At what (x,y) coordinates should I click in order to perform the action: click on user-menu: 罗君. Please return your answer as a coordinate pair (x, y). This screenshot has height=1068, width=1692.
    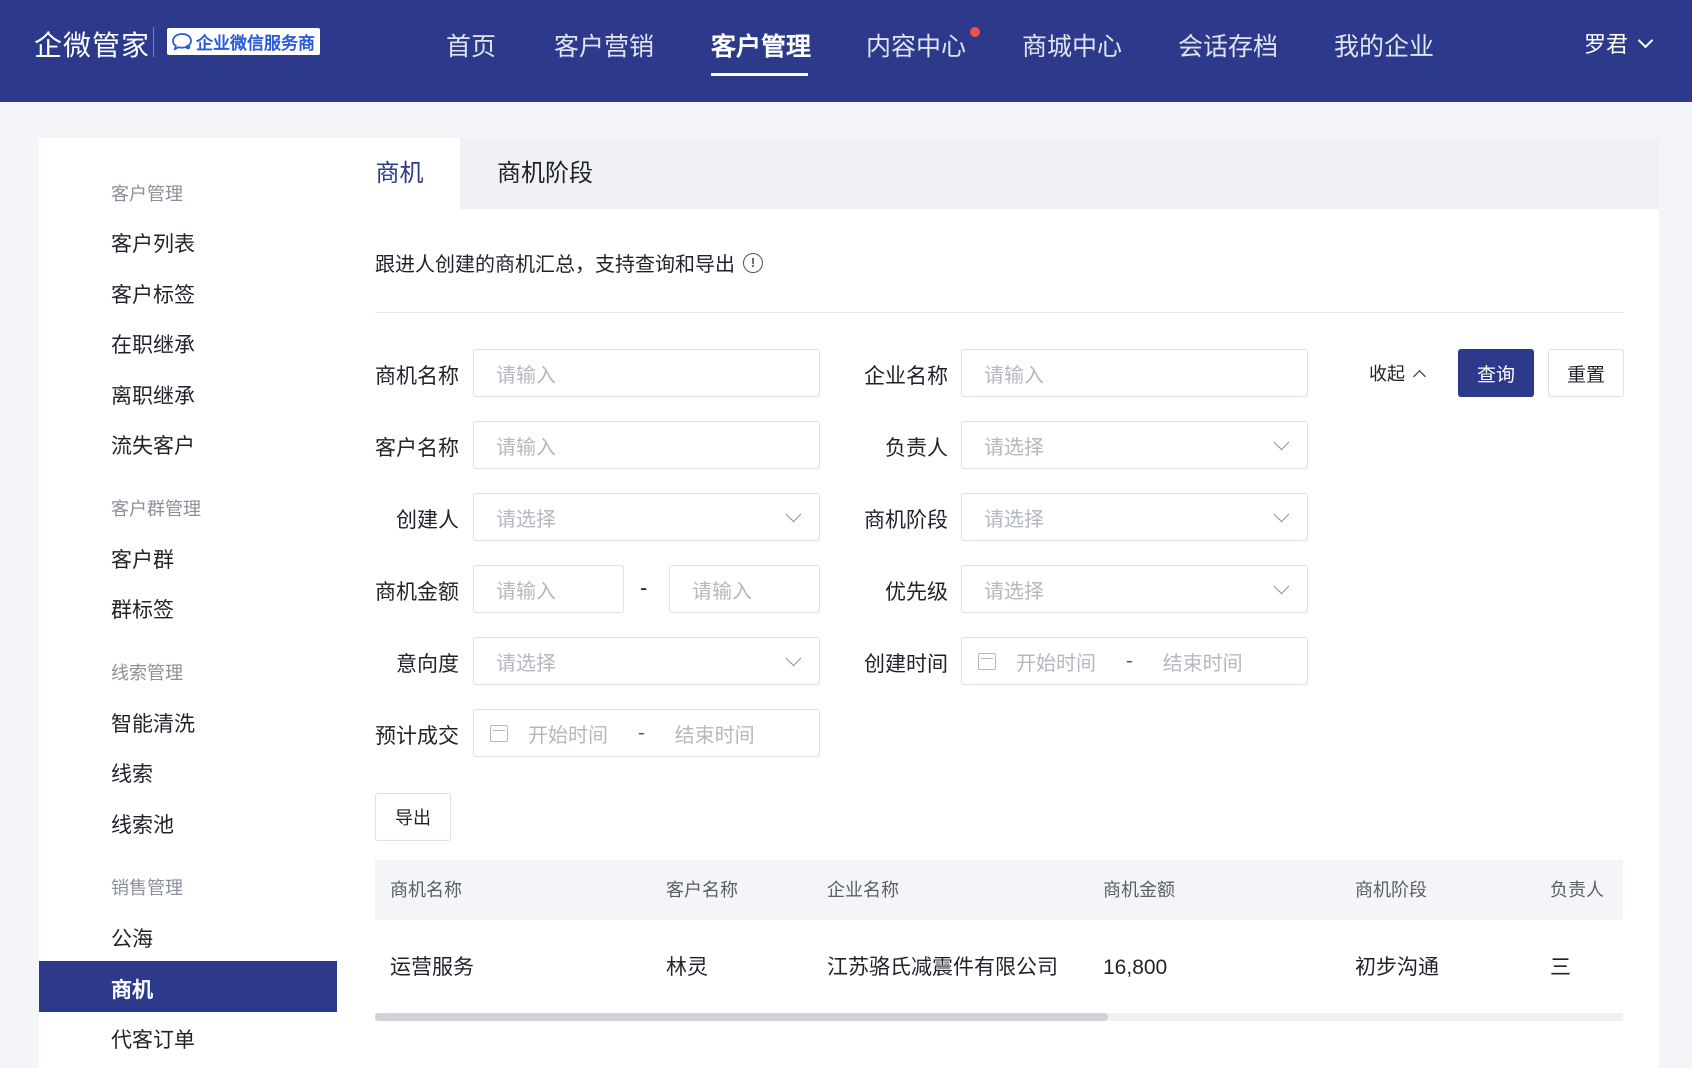
    Looking at the image, I should click on (1619, 43).